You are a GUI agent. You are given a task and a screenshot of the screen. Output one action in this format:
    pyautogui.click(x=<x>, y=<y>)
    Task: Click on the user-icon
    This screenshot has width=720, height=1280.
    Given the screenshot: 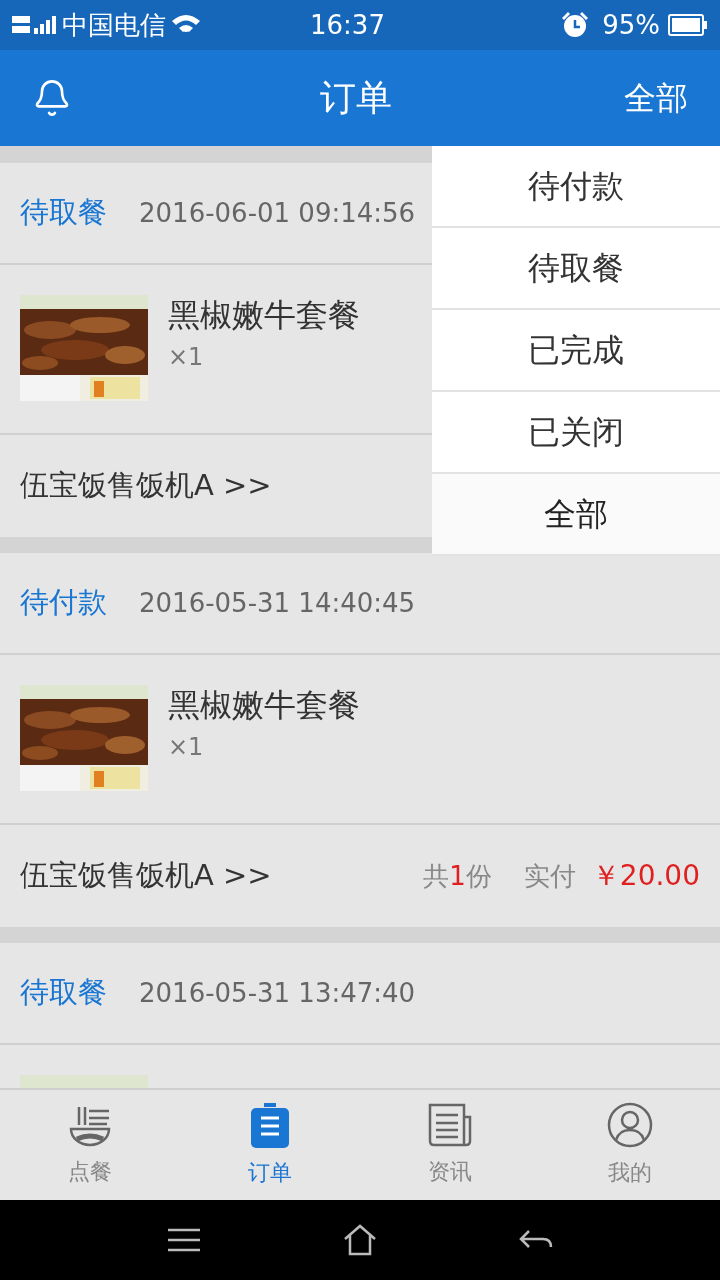 What is the action you would take?
    pyautogui.click(x=630, y=1124)
    